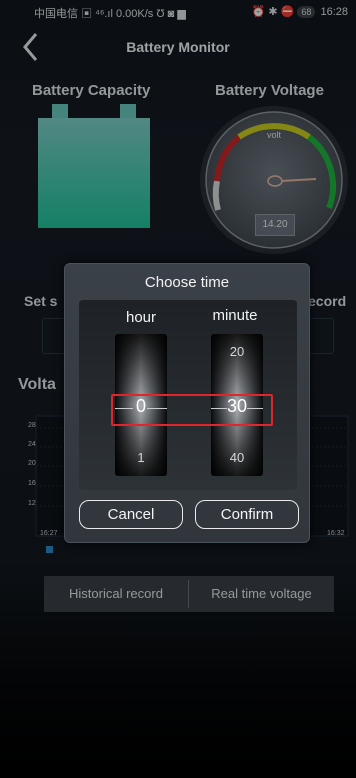 Image resolution: width=356 pixels, height=778 pixels. What do you see at coordinates (131, 514) in the screenshot?
I see `cancel-button: Cancel` at bounding box center [131, 514].